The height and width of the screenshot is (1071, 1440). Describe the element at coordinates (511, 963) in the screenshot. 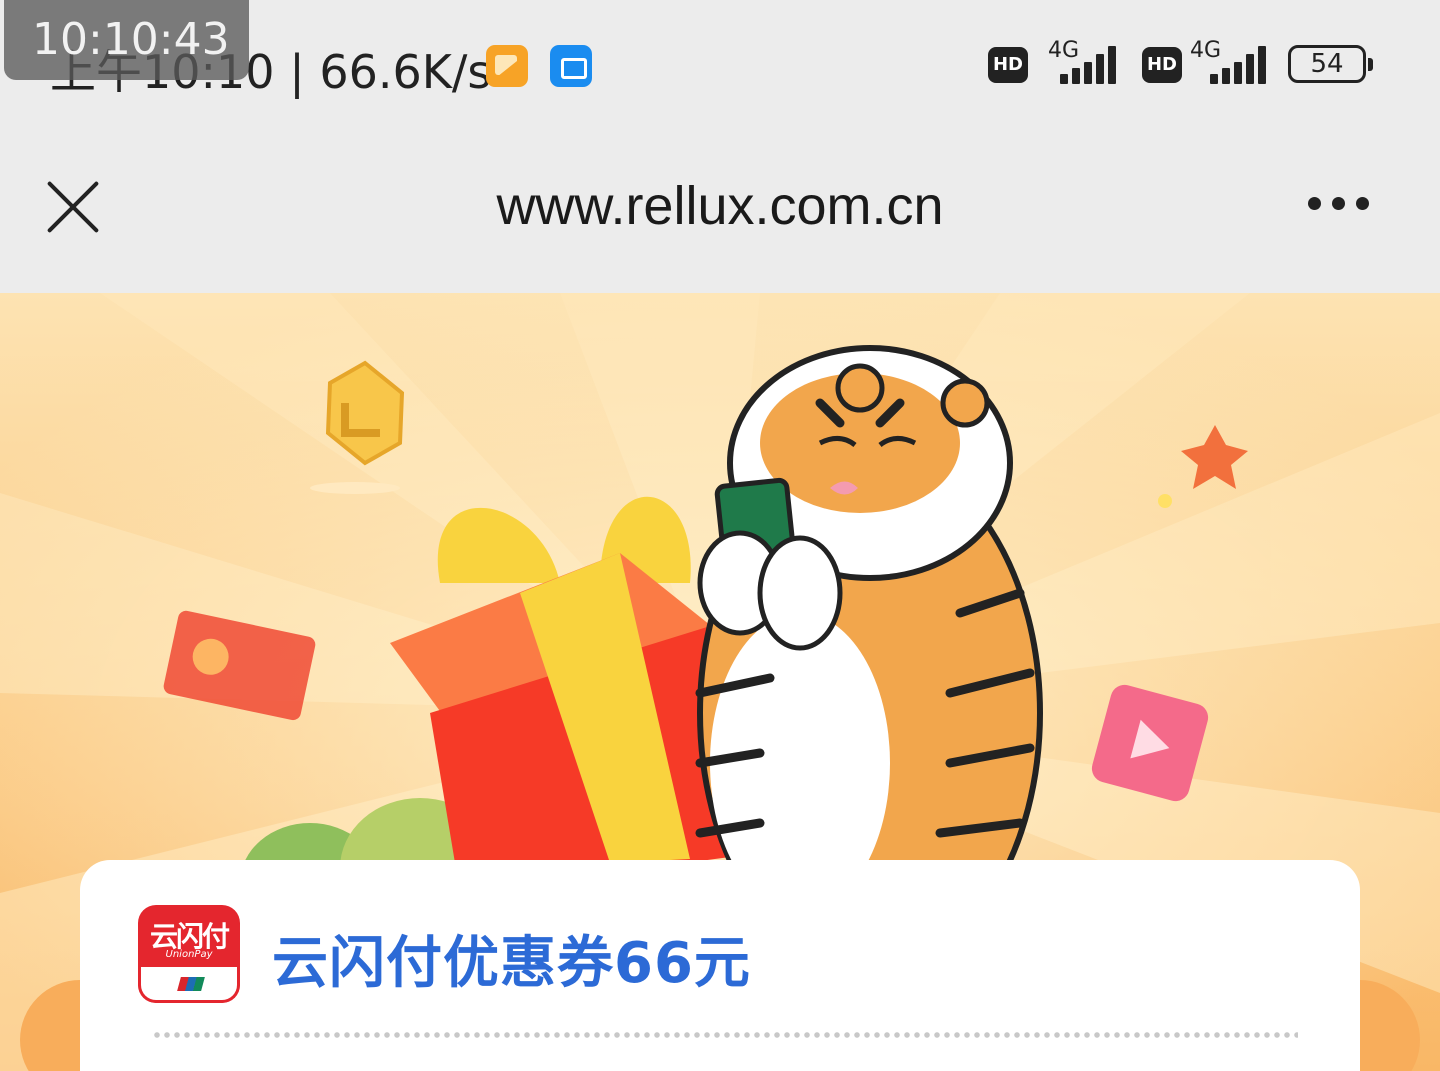

I see `coupon-title: 云闪付优惠券66元` at that location.